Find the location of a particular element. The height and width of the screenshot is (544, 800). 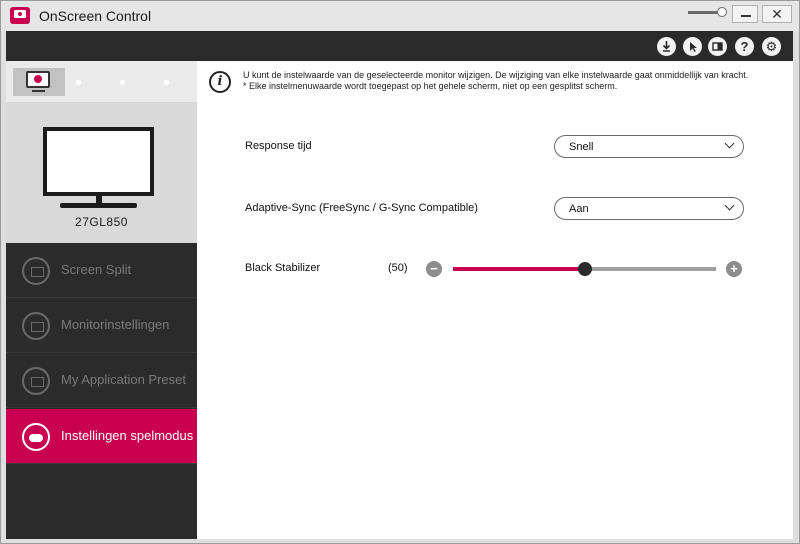

black-stabilizer-label: Black Stabilizer is located at coordinates (283, 268).